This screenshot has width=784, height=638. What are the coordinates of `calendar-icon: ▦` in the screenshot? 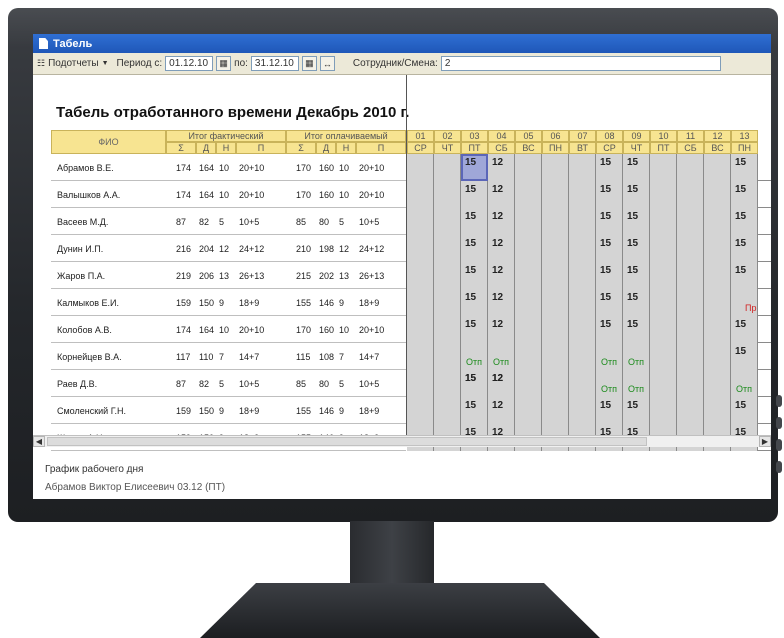 It's located at (224, 63).